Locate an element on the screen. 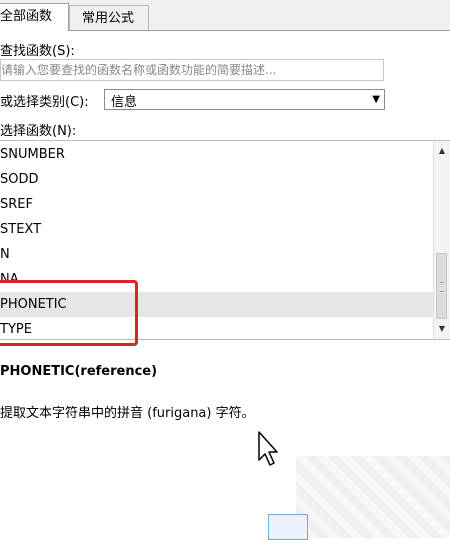 This screenshot has height=540, width=450. chevron-down-icon: ▼ is located at coordinates (376, 99).